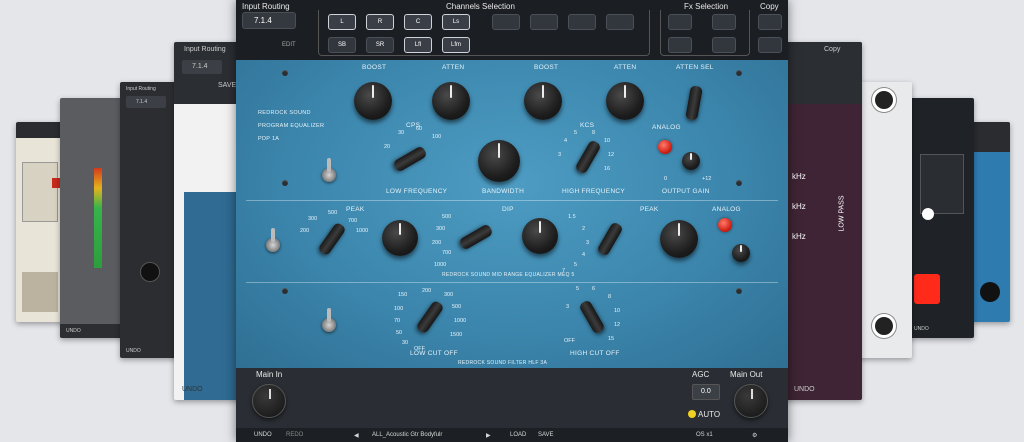 The height and width of the screenshot is (442, 1024). I want to click on high-cut-scale-3: 3, so click(568, 307).